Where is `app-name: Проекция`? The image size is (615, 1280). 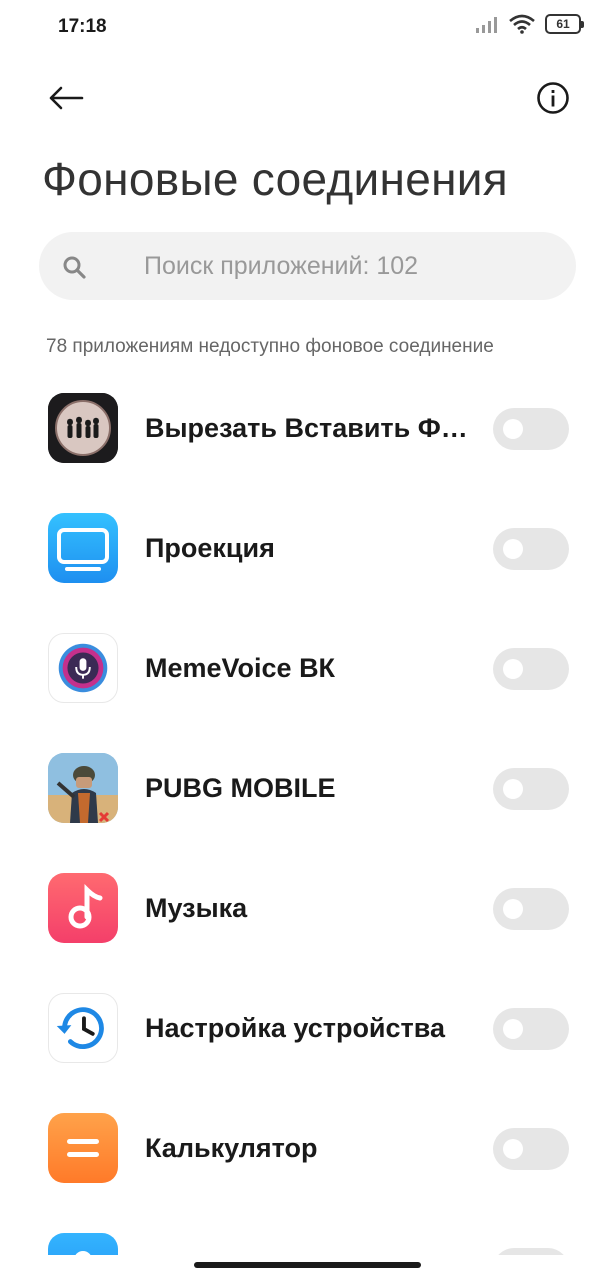 app-name: Проекция is located at coordinates (210, 548).